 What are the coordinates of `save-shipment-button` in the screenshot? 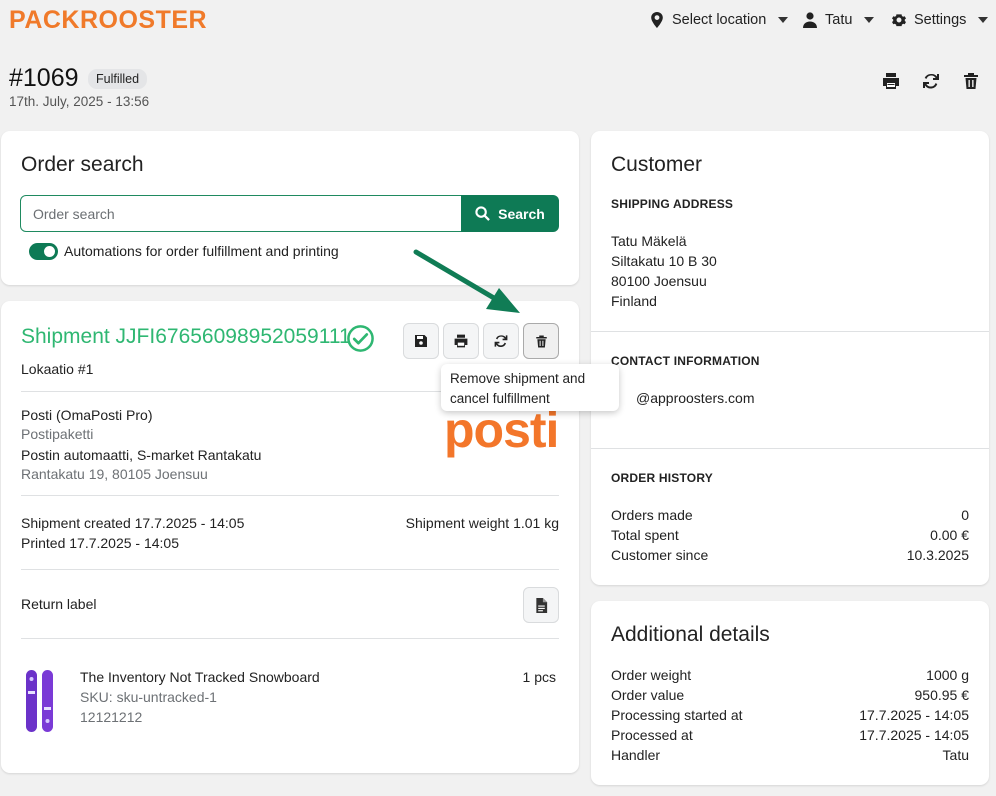 It's located at (421, 341).